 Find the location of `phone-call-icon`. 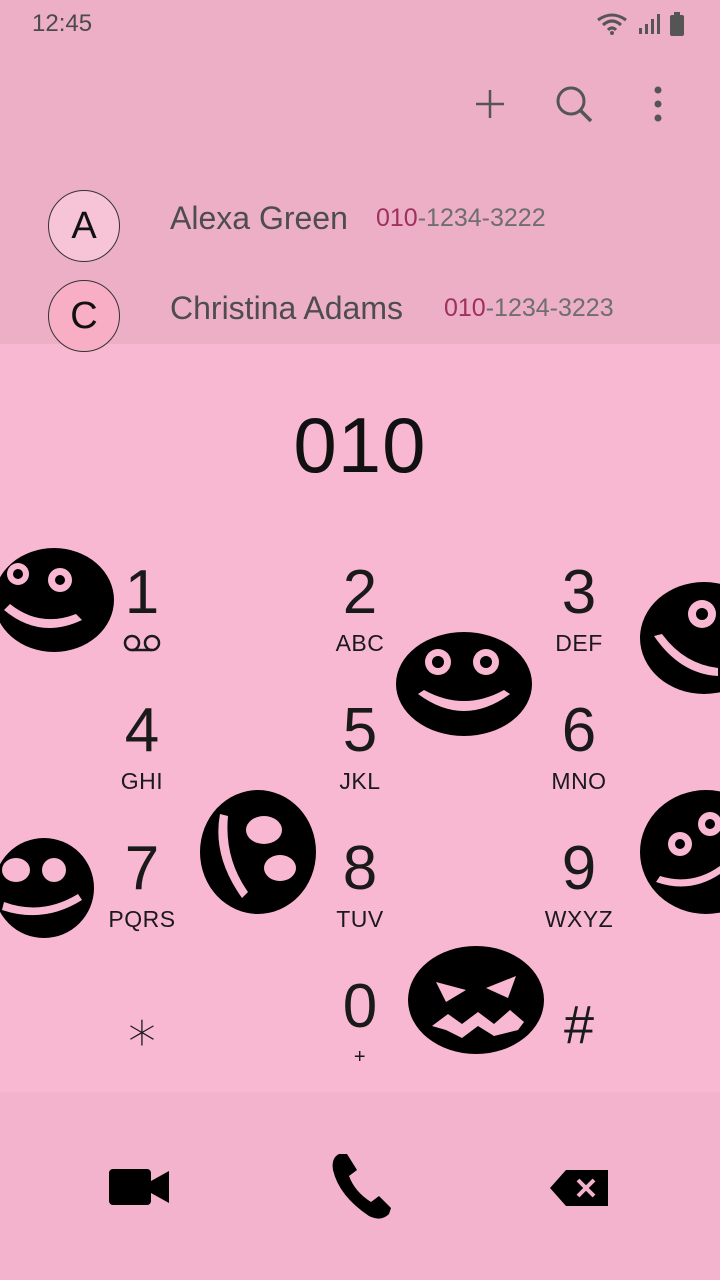

phone-call-icon is located at coordinates (361, 1186).